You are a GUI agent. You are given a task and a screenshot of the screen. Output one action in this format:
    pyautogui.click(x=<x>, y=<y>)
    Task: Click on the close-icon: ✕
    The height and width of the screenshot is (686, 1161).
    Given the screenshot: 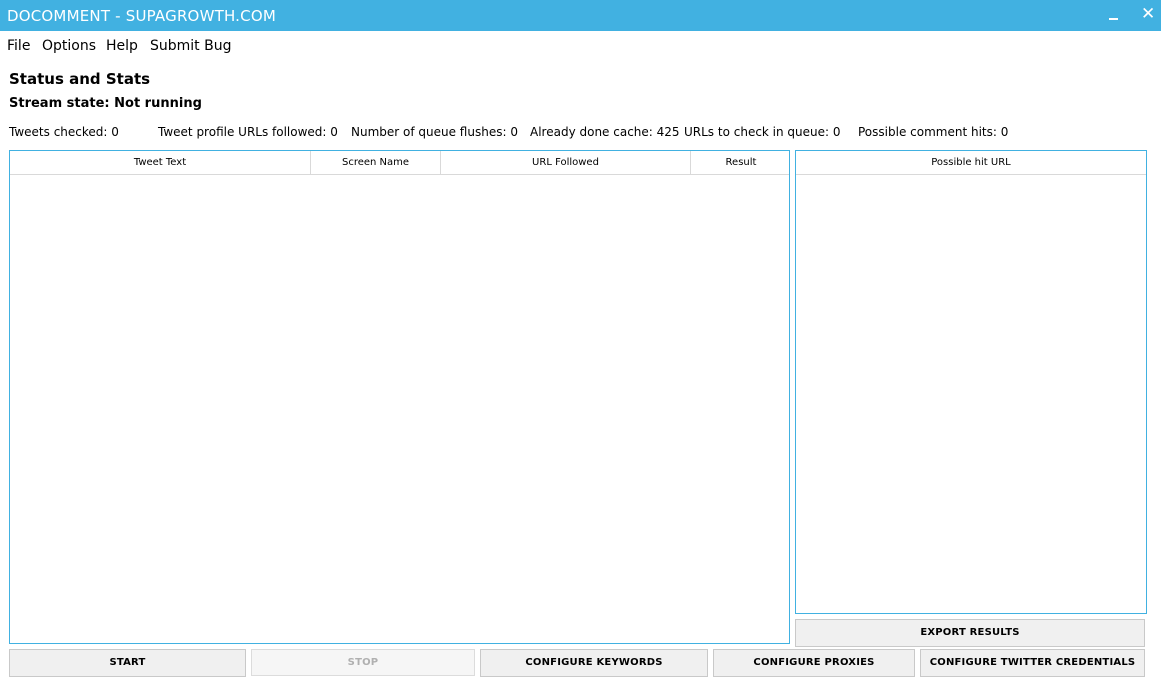 What is the action you would take?
    pyautogui.click(x=1148, y=14)
    